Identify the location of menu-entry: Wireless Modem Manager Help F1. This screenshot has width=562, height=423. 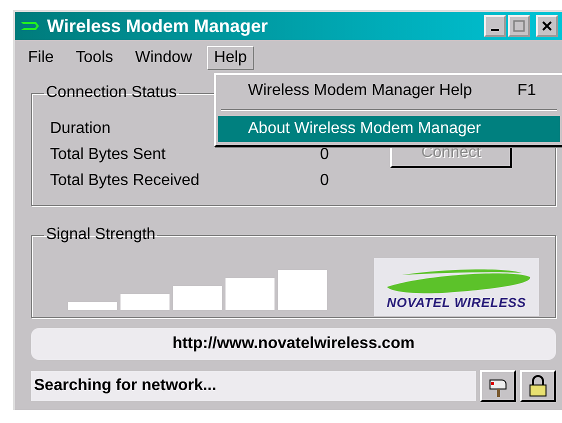
(389, 91).